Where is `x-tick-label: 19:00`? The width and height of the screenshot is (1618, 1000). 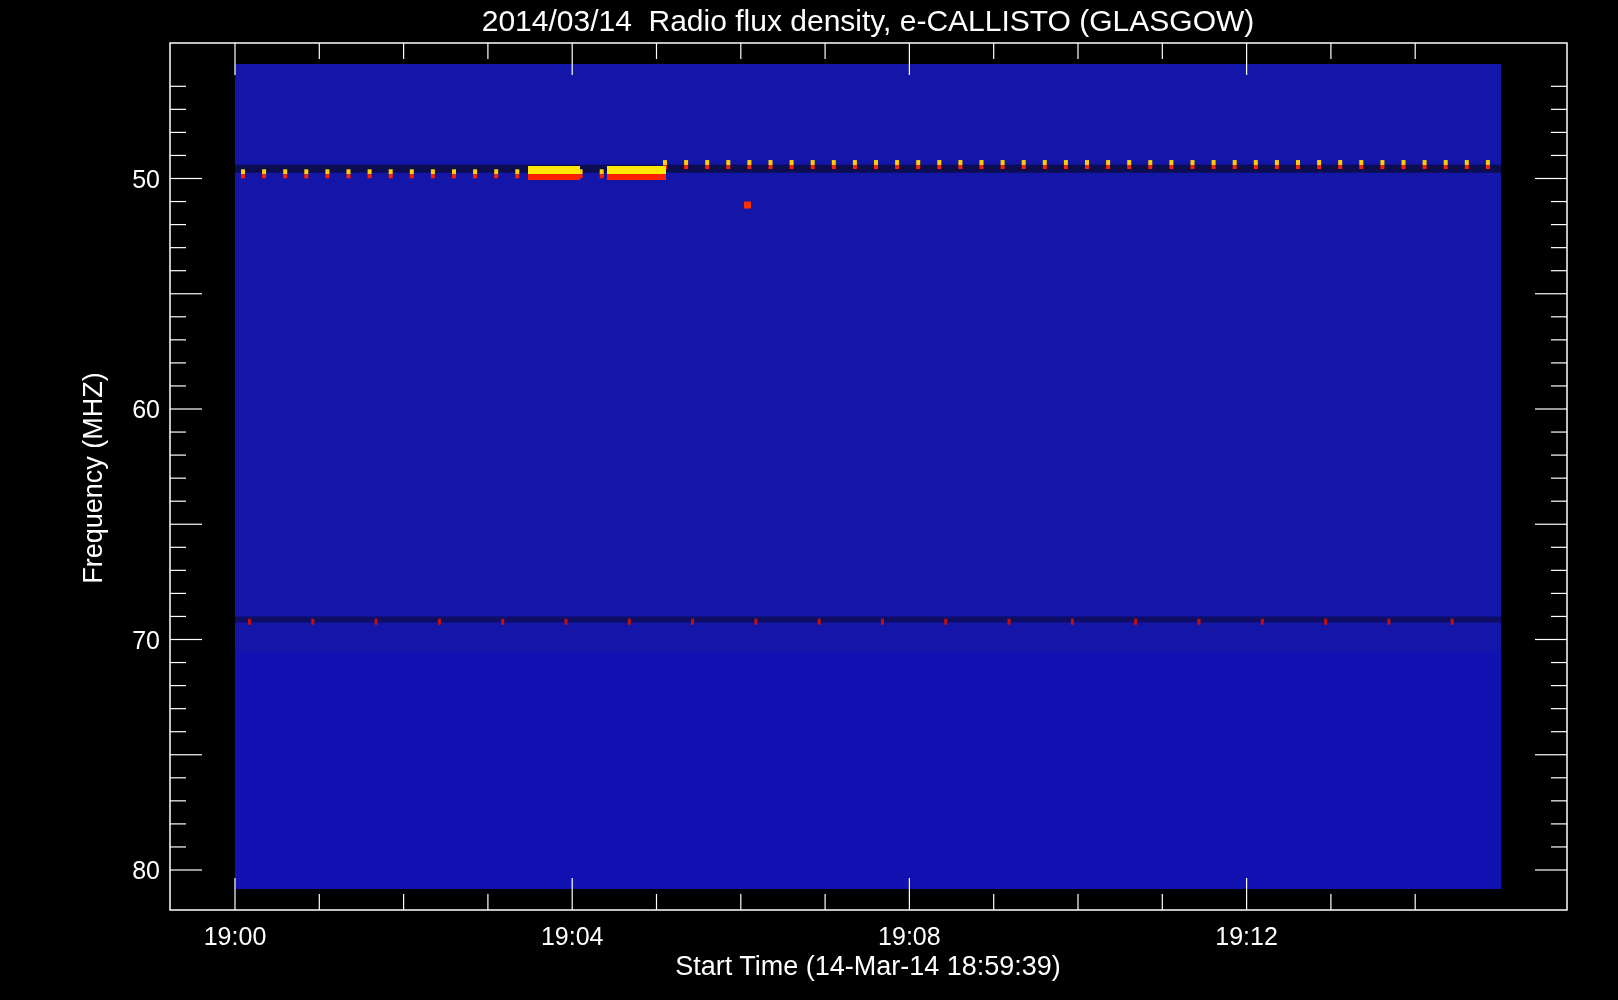
x-tick-label: 19:00 is located at coordinates (235, 936).